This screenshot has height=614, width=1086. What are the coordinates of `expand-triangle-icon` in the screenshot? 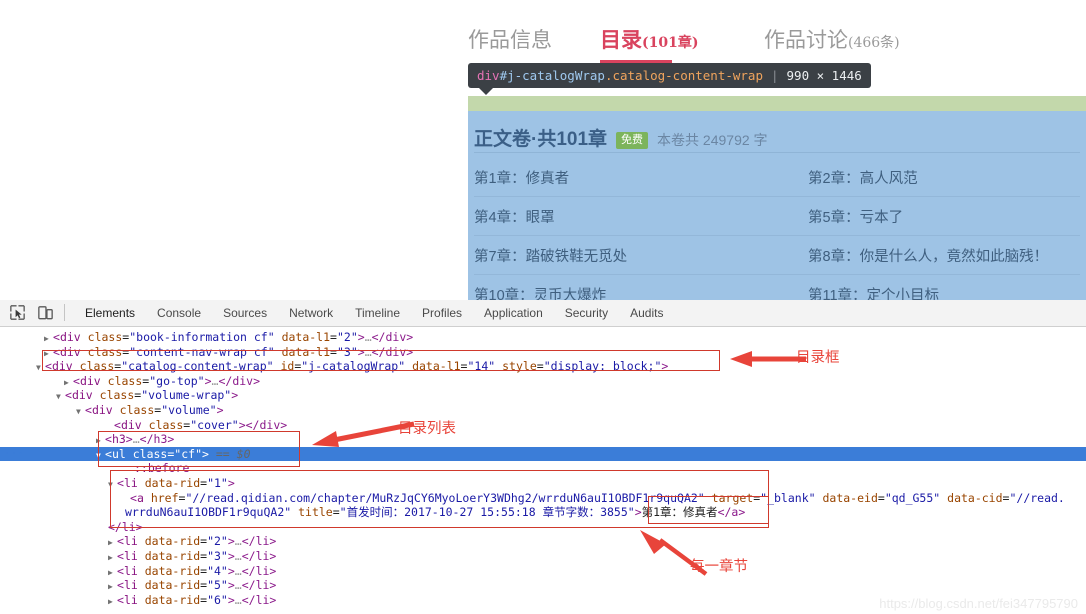 It's located at (112, 602).